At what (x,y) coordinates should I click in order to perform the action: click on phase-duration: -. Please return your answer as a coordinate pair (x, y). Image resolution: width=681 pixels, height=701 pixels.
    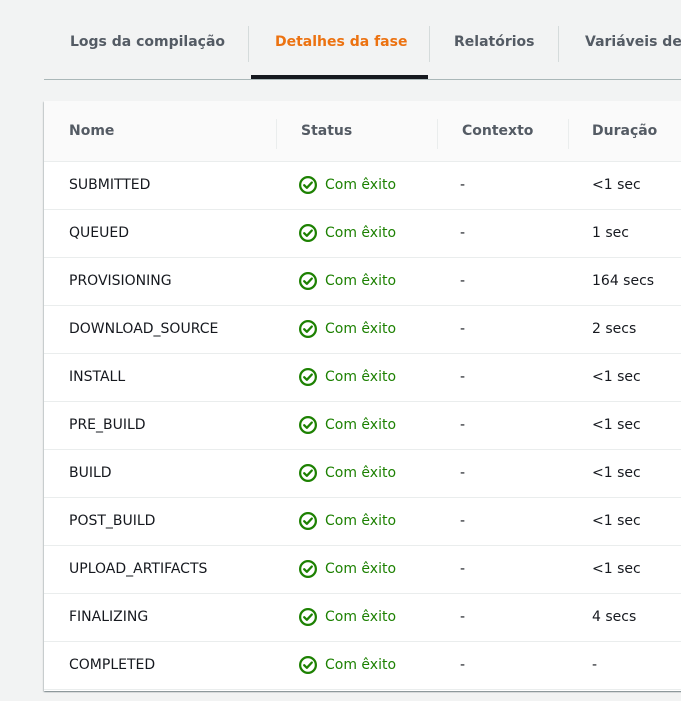
    Looking at the image, I should click on (595, 665).